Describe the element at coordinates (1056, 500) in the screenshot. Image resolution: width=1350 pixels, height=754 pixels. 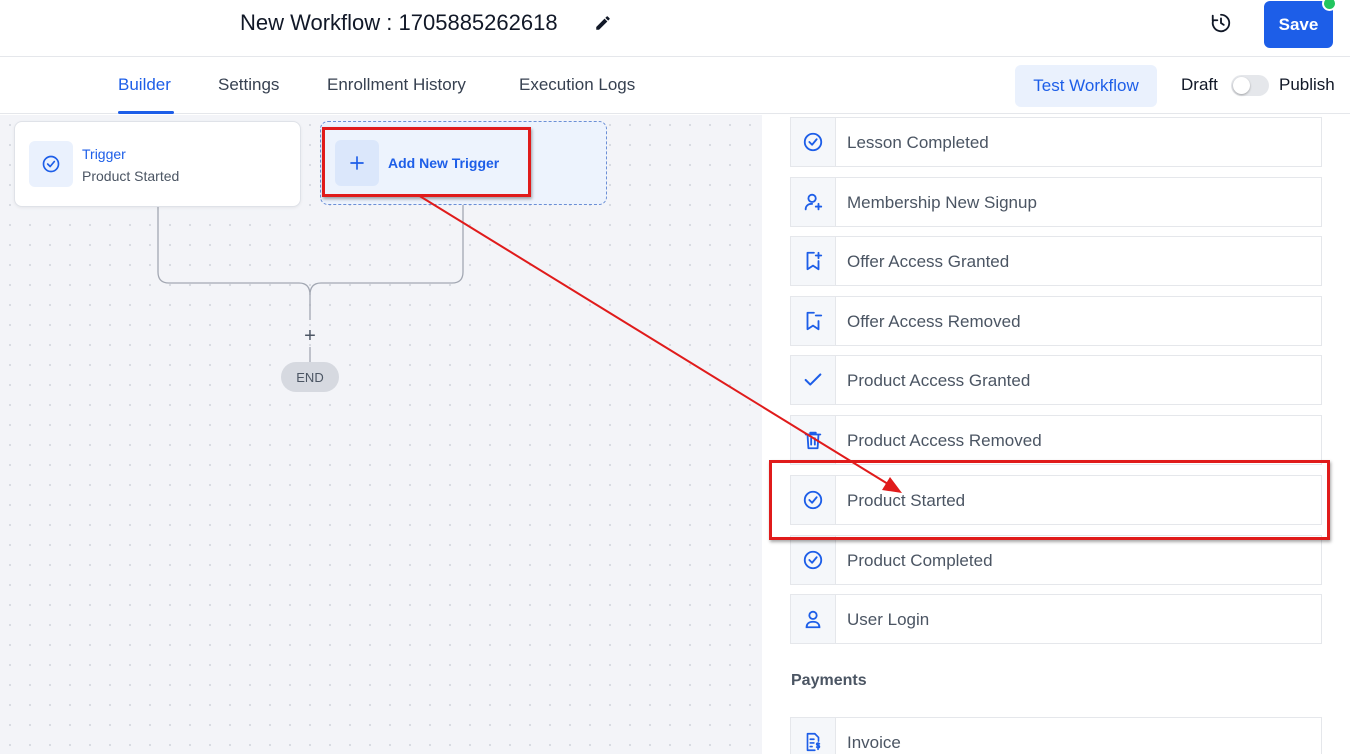
I see `trigger-option-product-started: Product Started` at that location.